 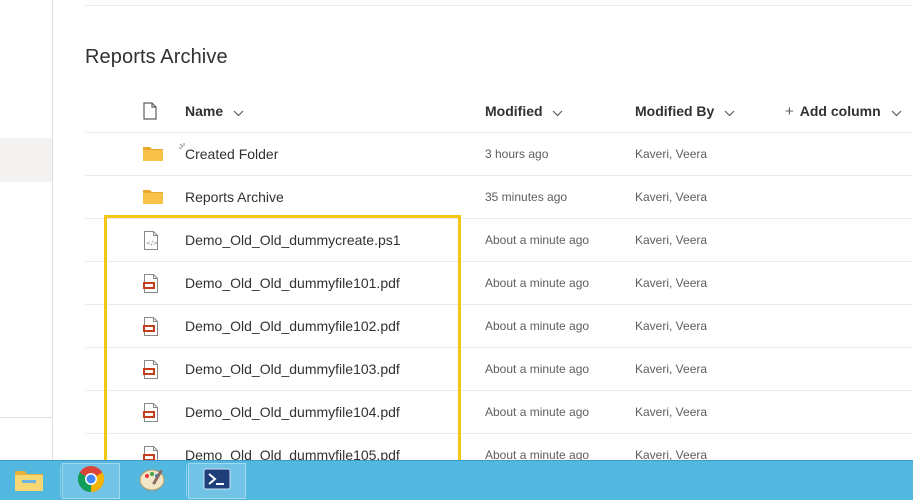 I want to click on add-column-button: + Add column, so click(x=843, y=111).